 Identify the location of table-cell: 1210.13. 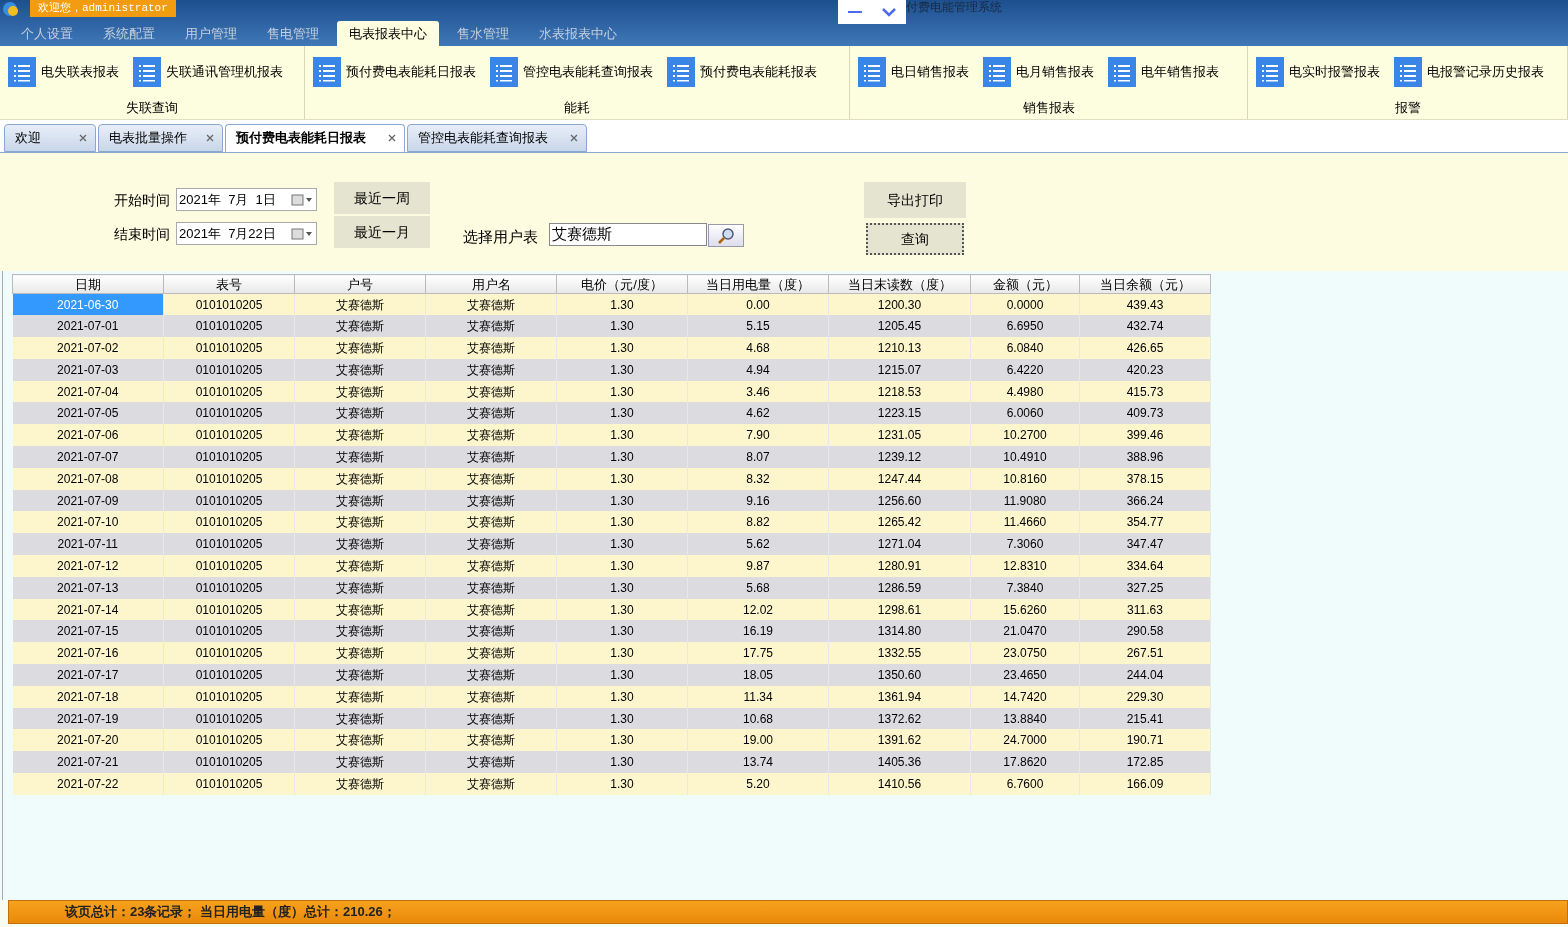
(899, 348).